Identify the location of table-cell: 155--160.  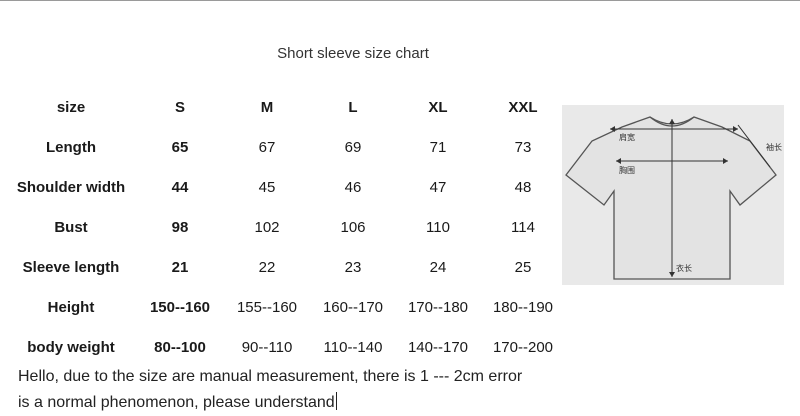
(267, 307).